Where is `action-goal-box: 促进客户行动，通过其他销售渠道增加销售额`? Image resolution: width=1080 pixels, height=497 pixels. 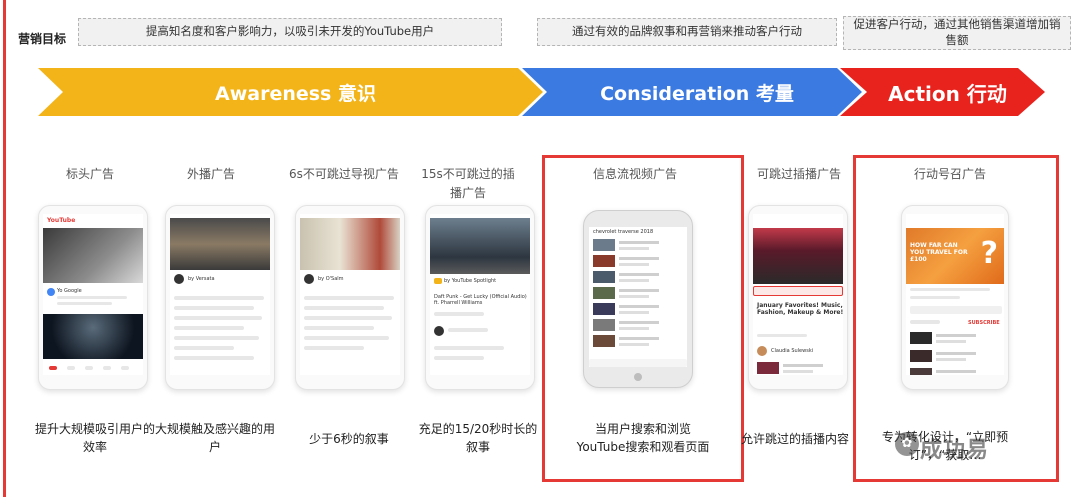
action-goal-box: 促进客户行动，通过其他销售渠道增加销售额 is located at coordinates (957, 33).